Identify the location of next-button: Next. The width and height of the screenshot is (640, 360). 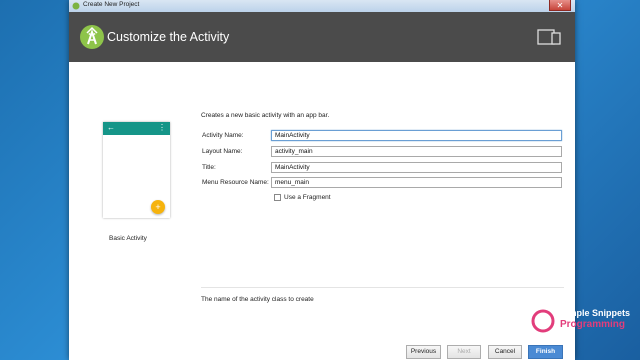
(464, 352).